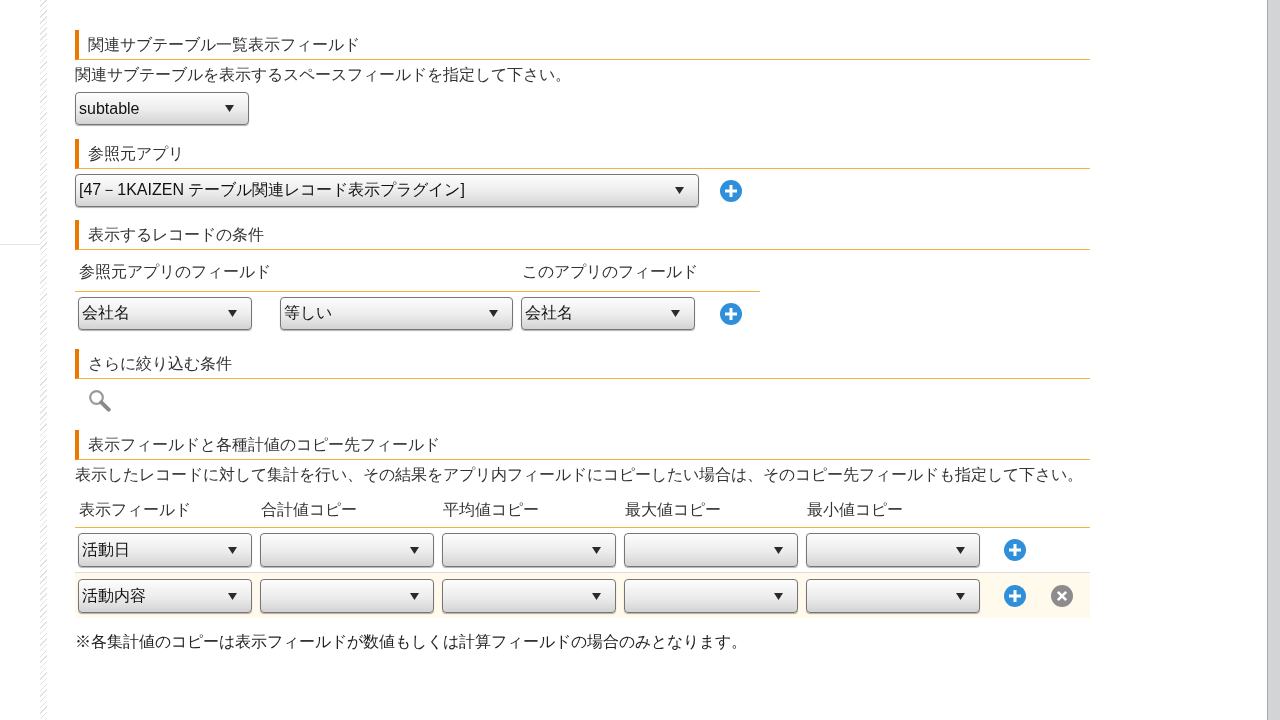 The image size is (1280, 720). I want to click on dropdown: subtable, so click(162, 108).